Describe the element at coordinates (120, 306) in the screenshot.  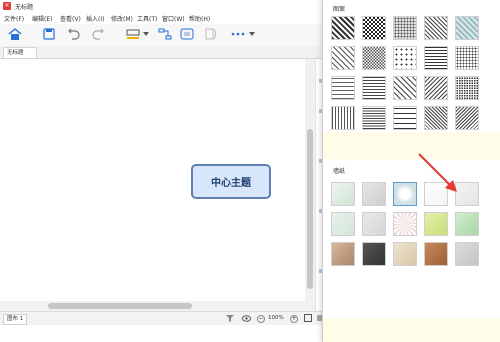
I see `horizontal-scroll-thumb` at that location.